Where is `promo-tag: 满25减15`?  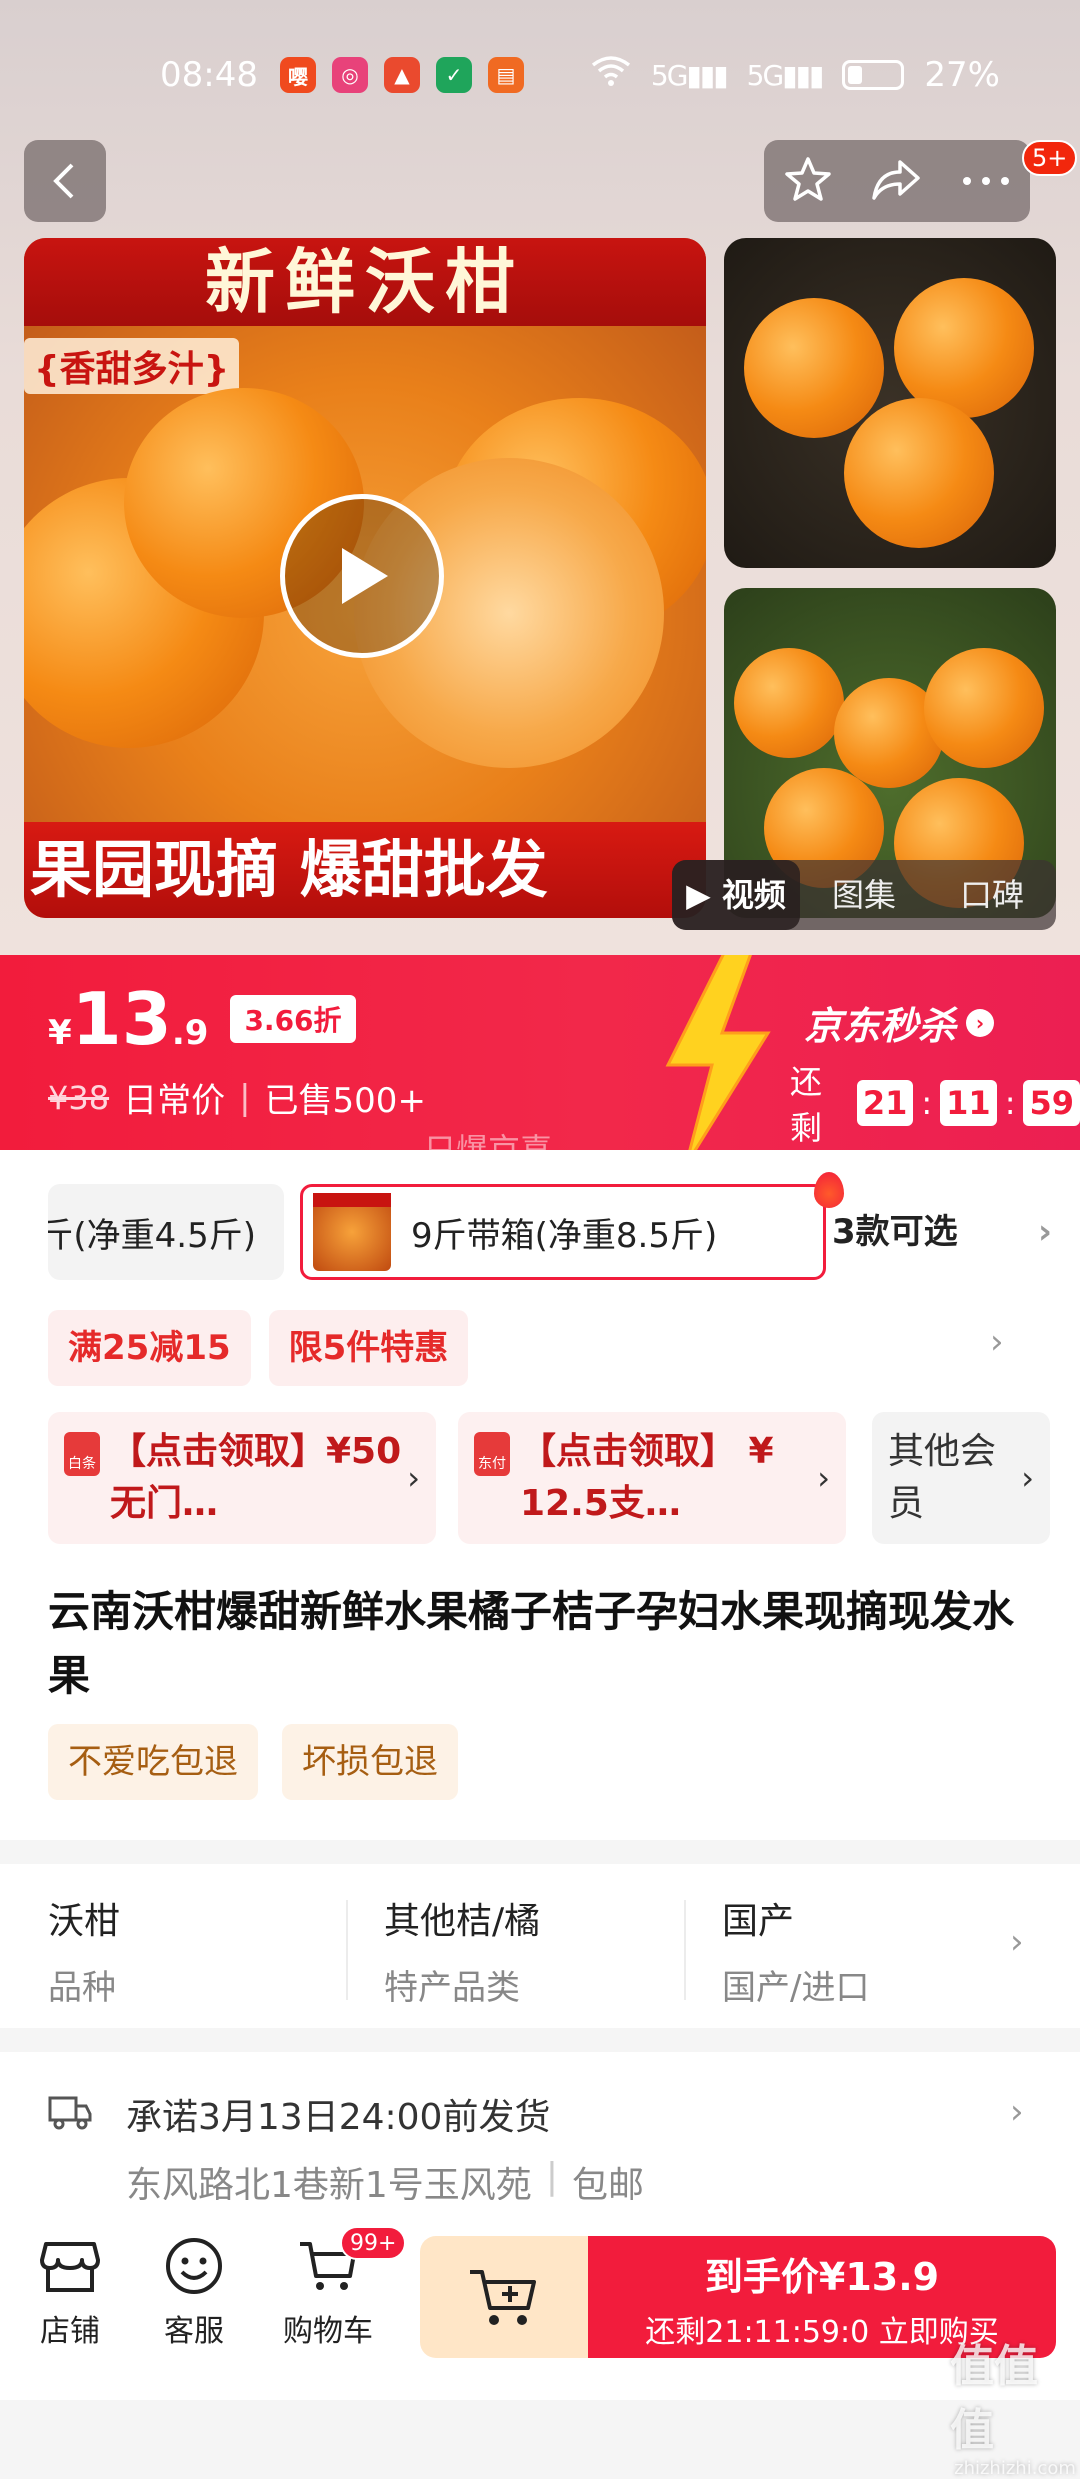
promo-tag: 满25减15 is located at coordinates (149, 1348).